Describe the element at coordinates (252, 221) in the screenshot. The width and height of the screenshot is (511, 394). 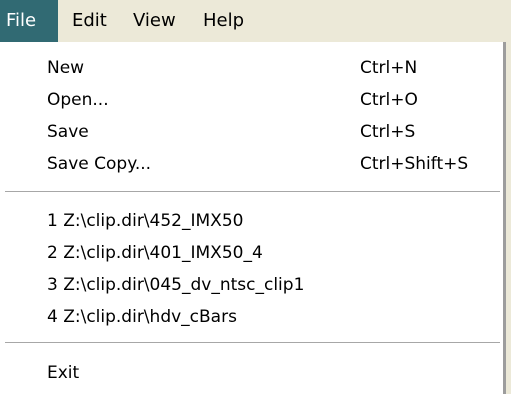
I see `recent-file-1: 1 Z:\clip.dir\452_IMX50` at that location.